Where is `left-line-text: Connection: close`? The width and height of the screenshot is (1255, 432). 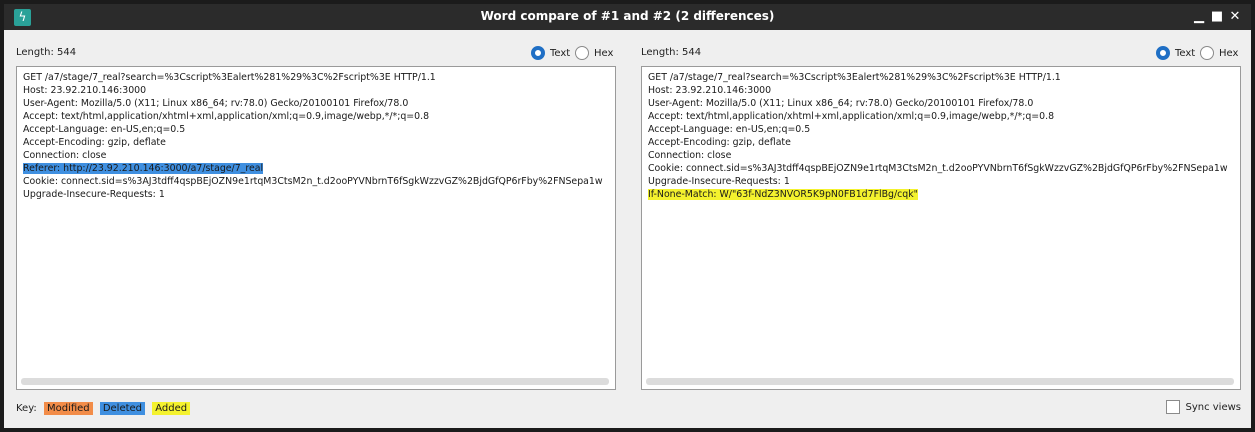
left-line-text: Connection: close is located at coordinates (65, 155).